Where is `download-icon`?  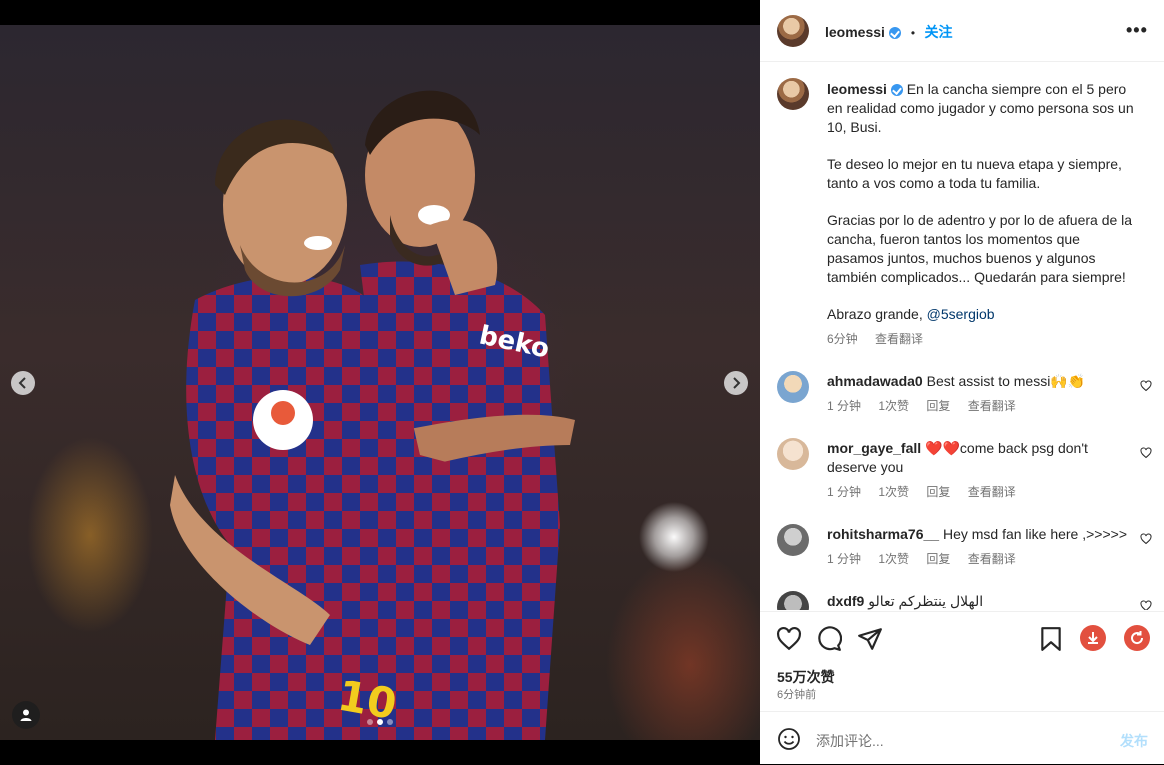 download-icon is located at coordinates (1093, 638).